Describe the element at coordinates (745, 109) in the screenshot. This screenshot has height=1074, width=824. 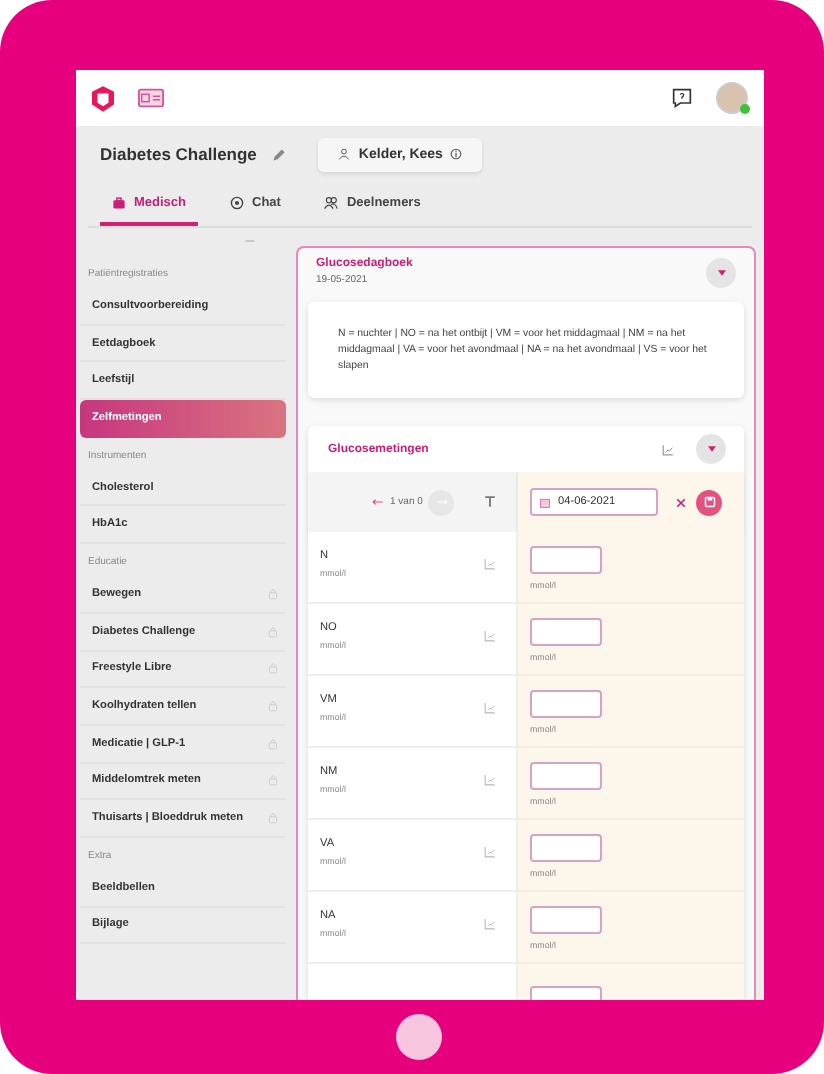
I see `online-status-icon` at that location.